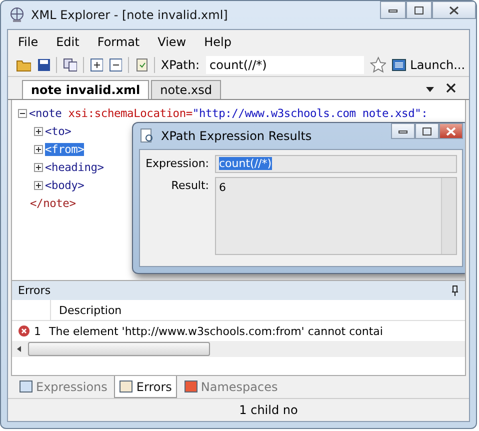 The height and width of the screenshot is (431, 479). Describe the element at coordinates (189, 186) in the screenshot. I see `result-label: Result:` at that location.